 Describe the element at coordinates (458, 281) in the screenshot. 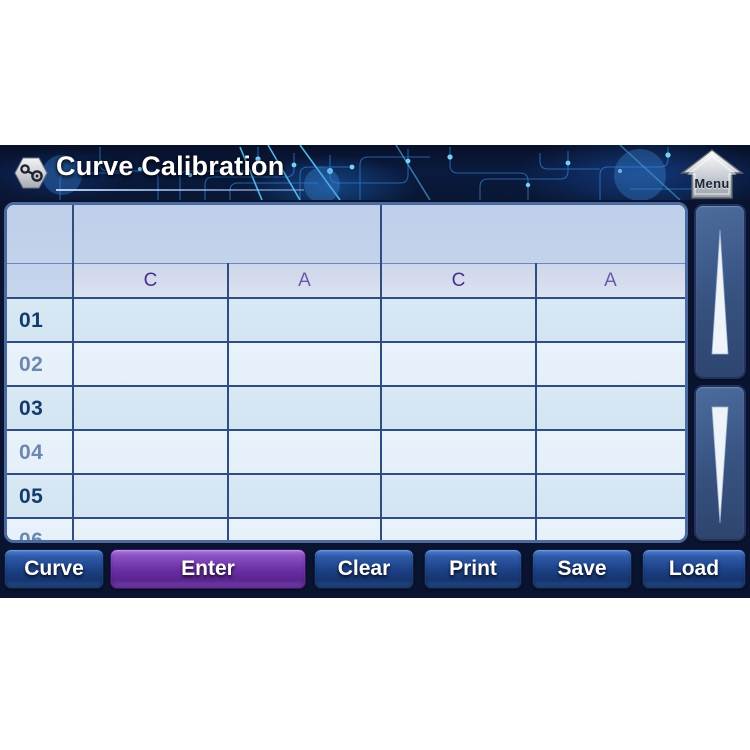

I see `column-header-3: C` at that location.